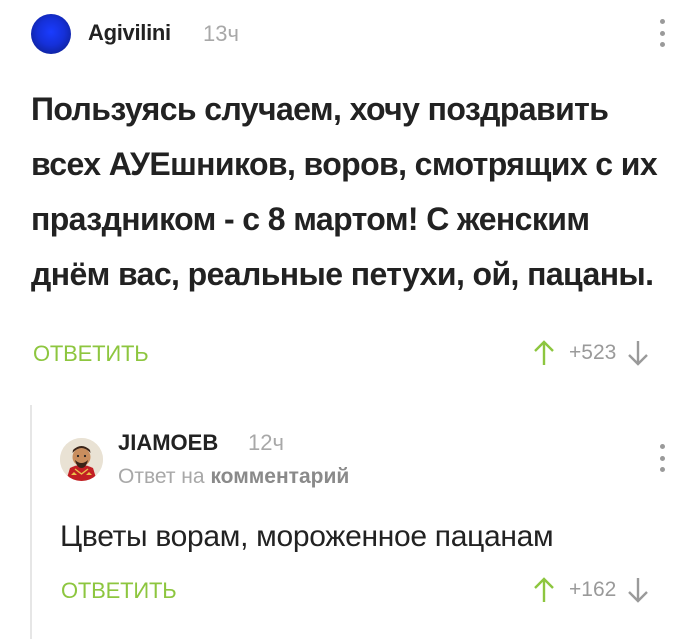 The image size is (700, 639). I want to click on reply-to-line: Ответ на комментарий, so click(233, 477).